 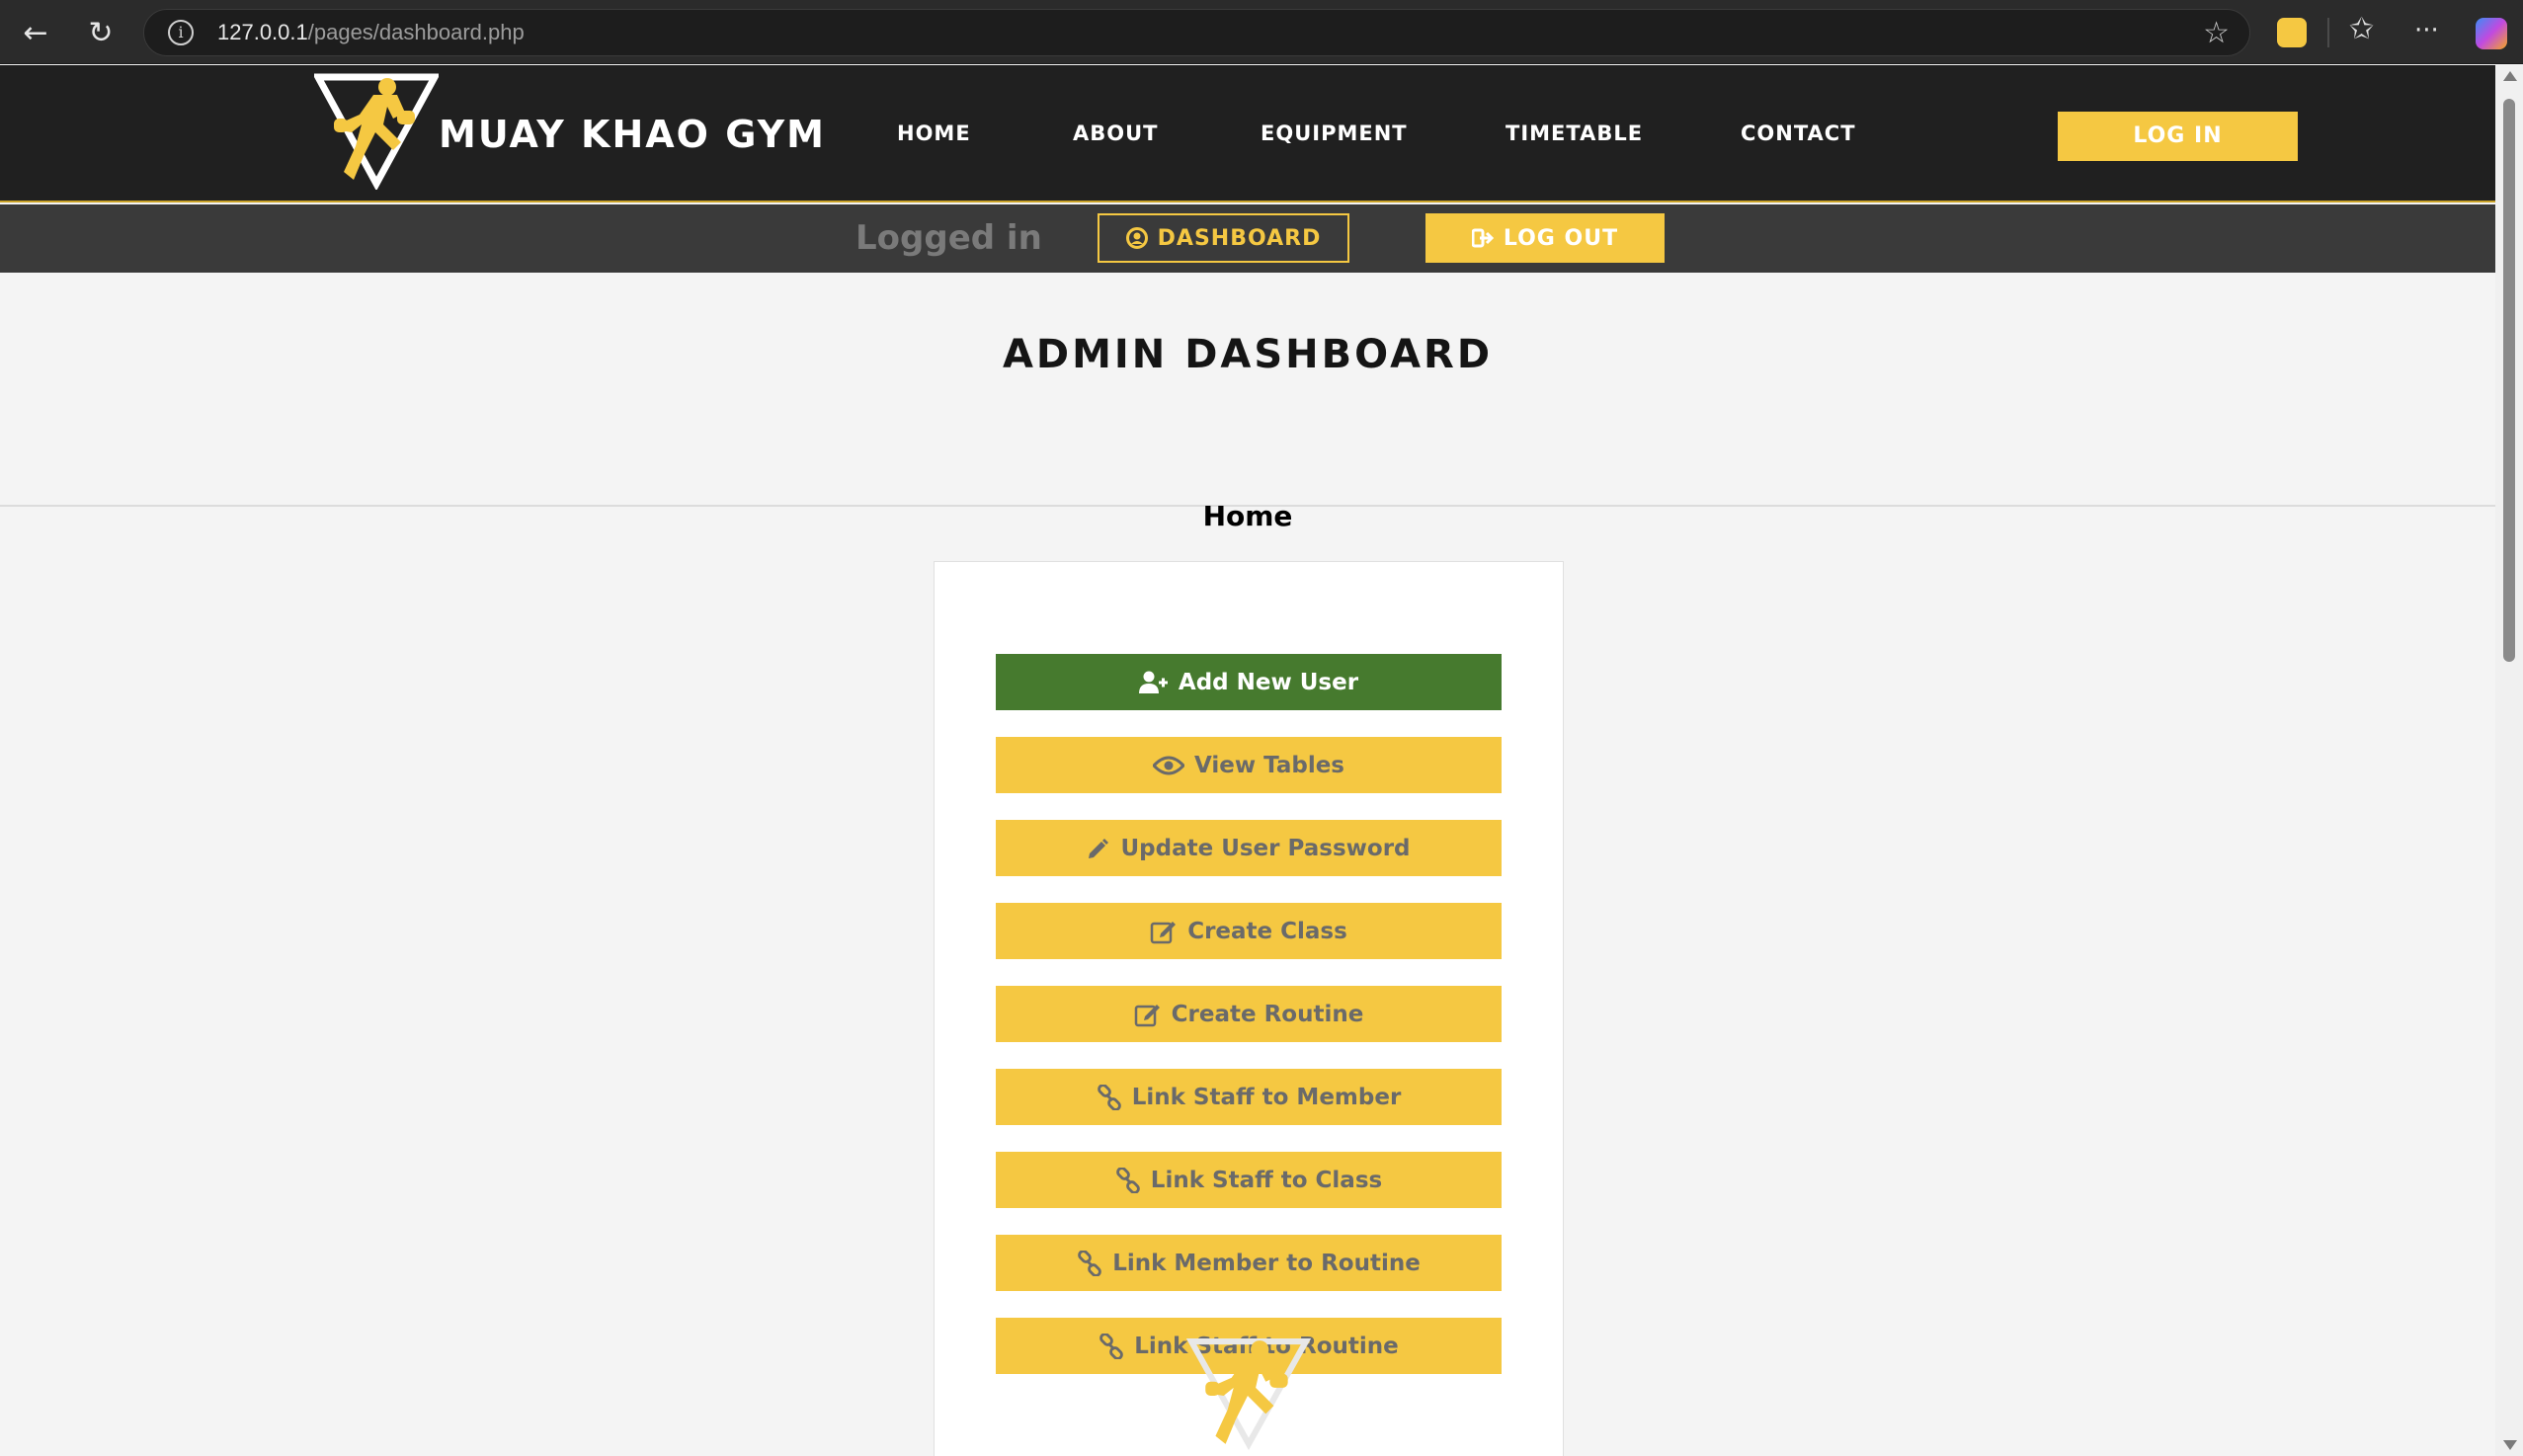 What do you see at coordinates (1269, 682) in the screenshot?
I see `add-new-user-label: Add New User` at bounding box center [1269, 682].